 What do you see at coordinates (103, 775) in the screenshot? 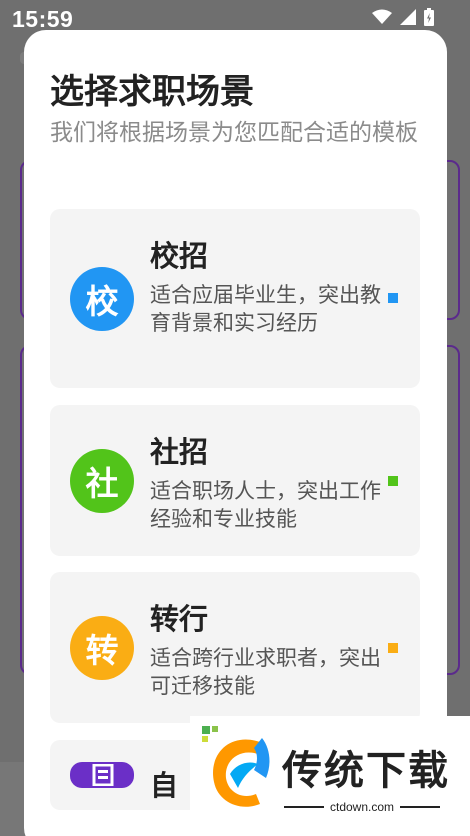
I see `list-glyph-icon` at bounding box center [103, 775].